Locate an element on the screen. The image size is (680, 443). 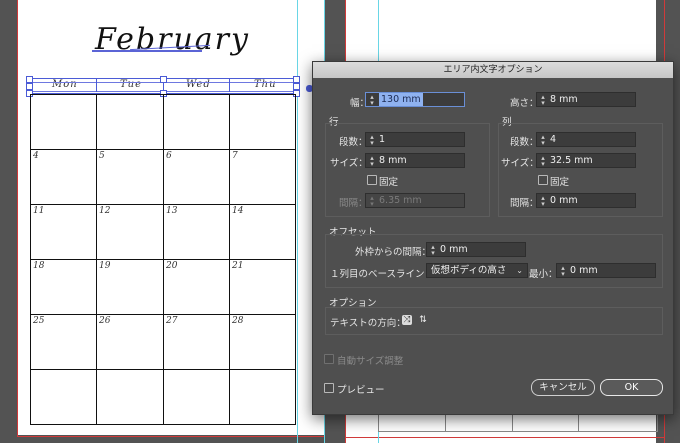
text-flow-by-rows-icon: ⤨ is located at coordinates (407, 320).